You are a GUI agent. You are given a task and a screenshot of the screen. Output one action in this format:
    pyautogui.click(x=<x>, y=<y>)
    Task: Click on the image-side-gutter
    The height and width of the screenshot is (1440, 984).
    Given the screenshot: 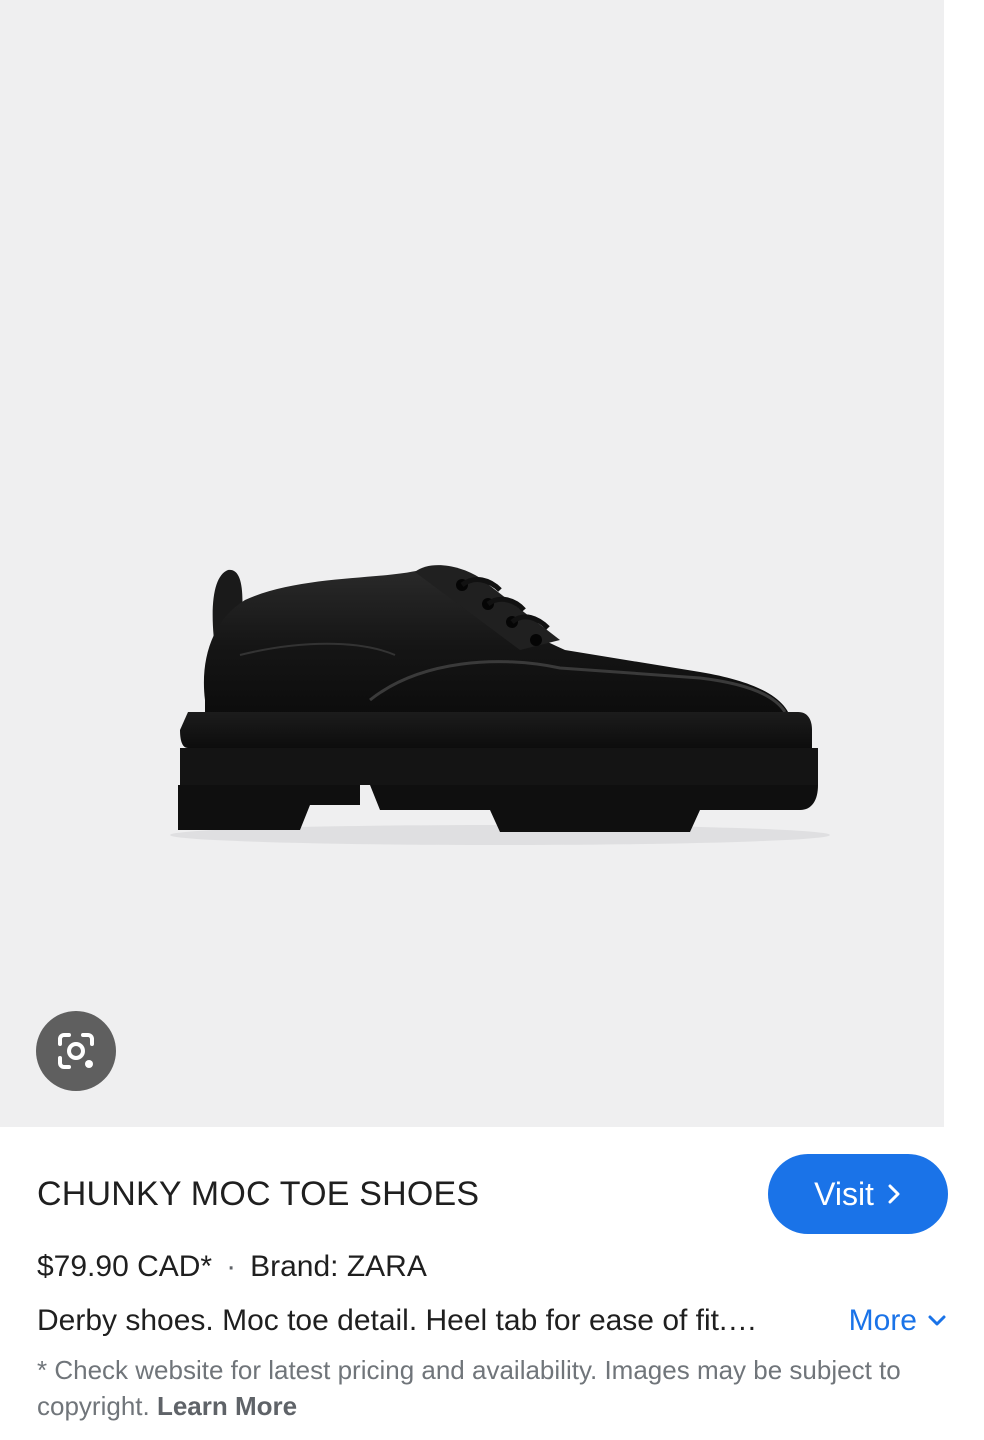 What is the action you would take?
    pyautogui.click(x=964, y=563)
    